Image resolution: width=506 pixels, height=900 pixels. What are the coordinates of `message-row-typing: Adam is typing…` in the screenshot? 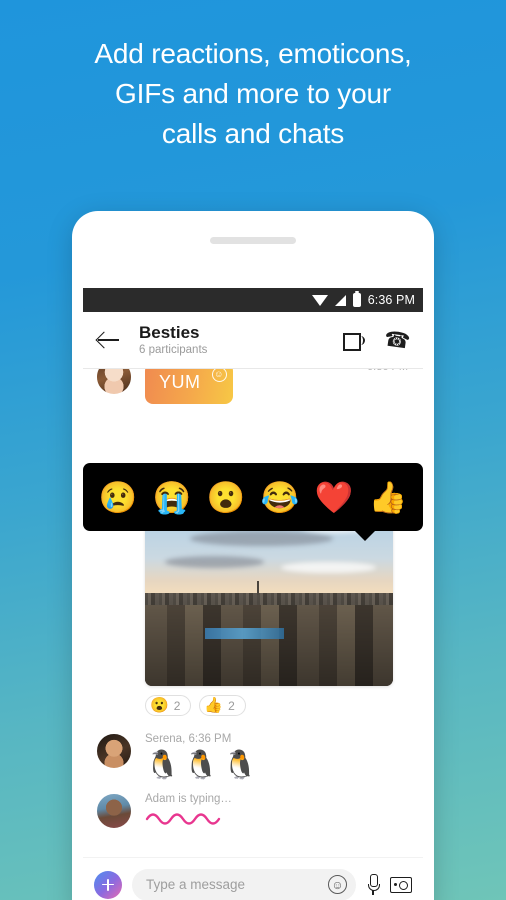 It's located at (253, 812).